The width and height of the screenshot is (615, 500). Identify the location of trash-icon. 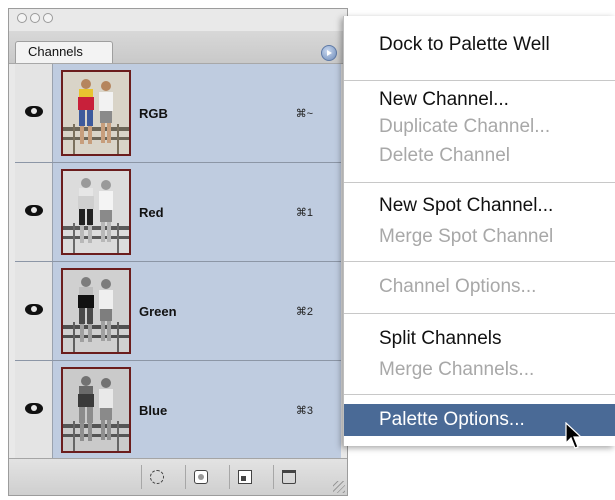
(289, 477).